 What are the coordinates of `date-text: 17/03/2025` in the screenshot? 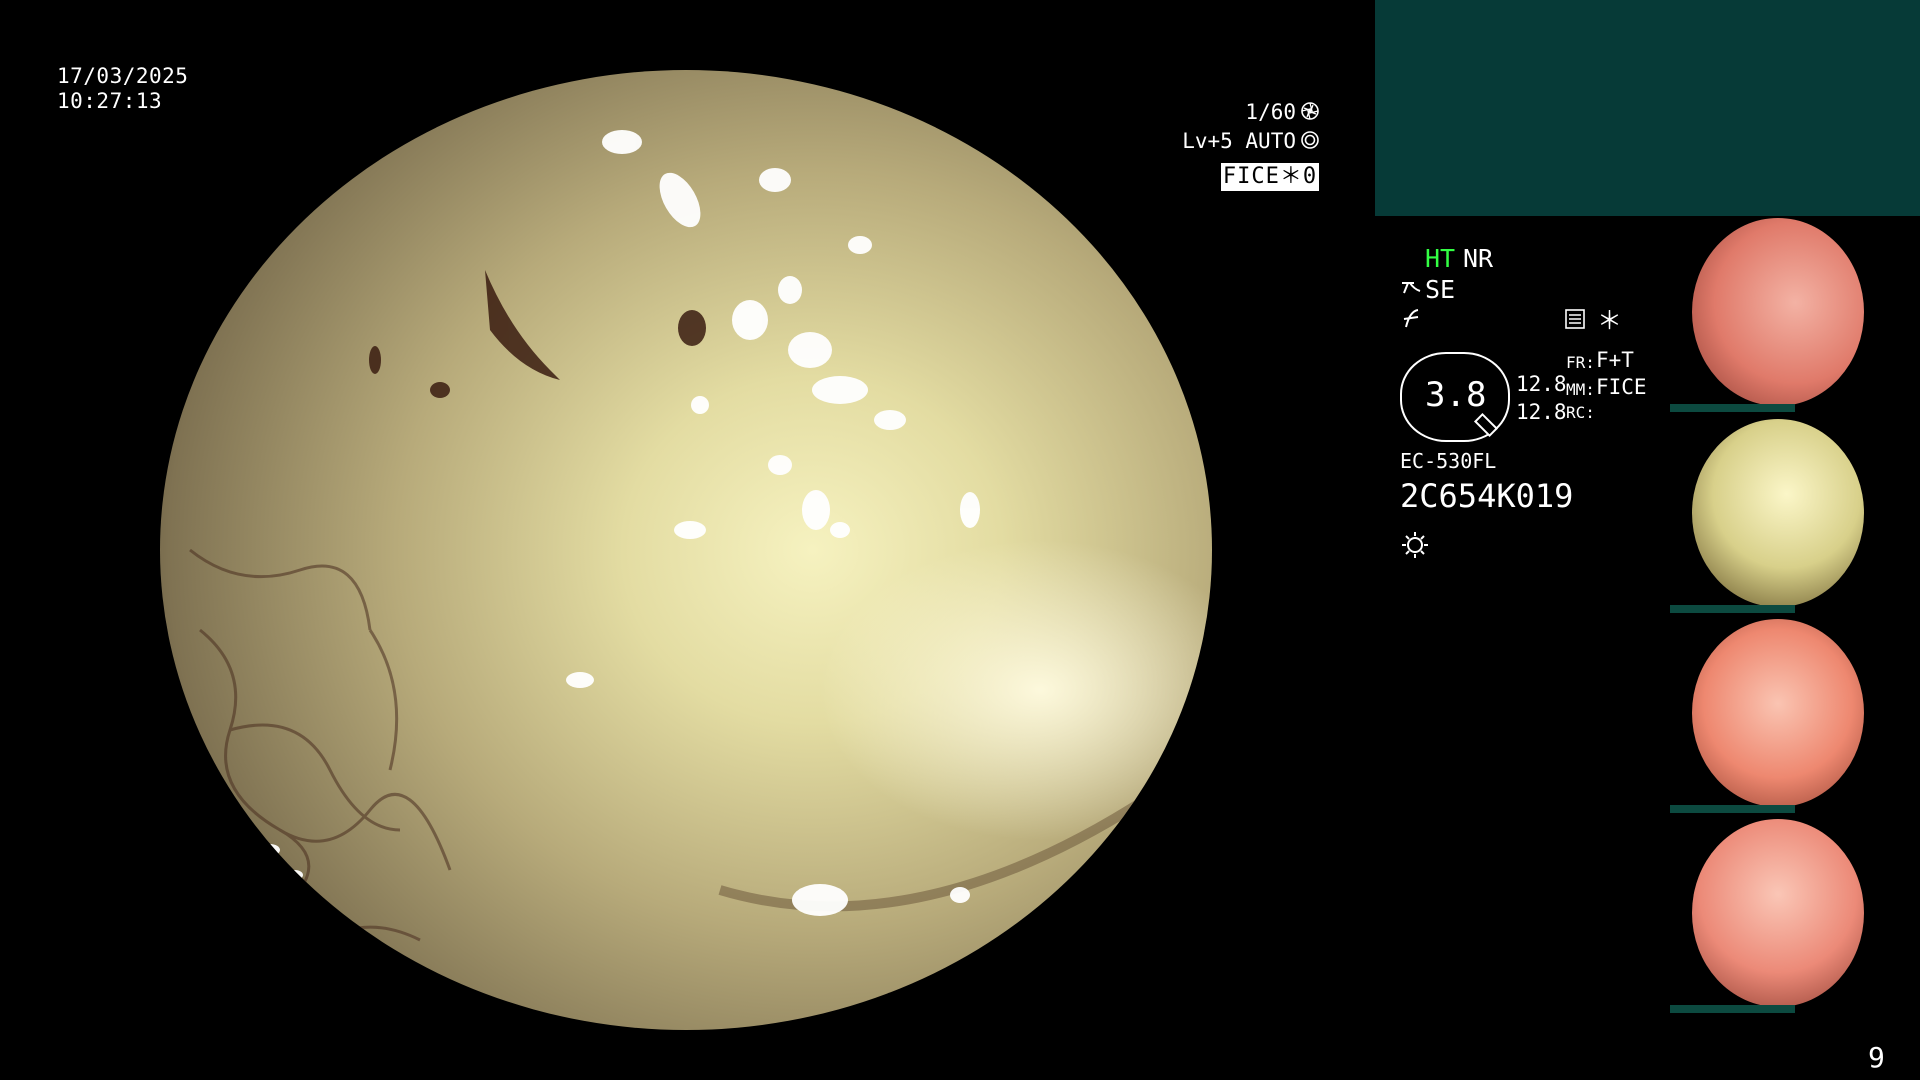 It's located at (123, 76).